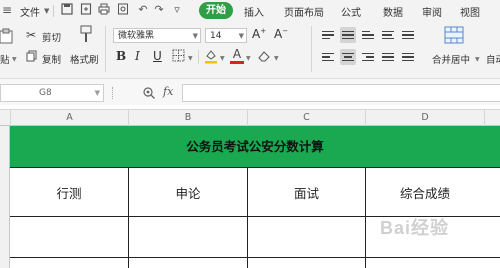  What do you see at coordinates (492, 118) in the screenshot?
I see `column-header-e` at bounding box center [492, 118].